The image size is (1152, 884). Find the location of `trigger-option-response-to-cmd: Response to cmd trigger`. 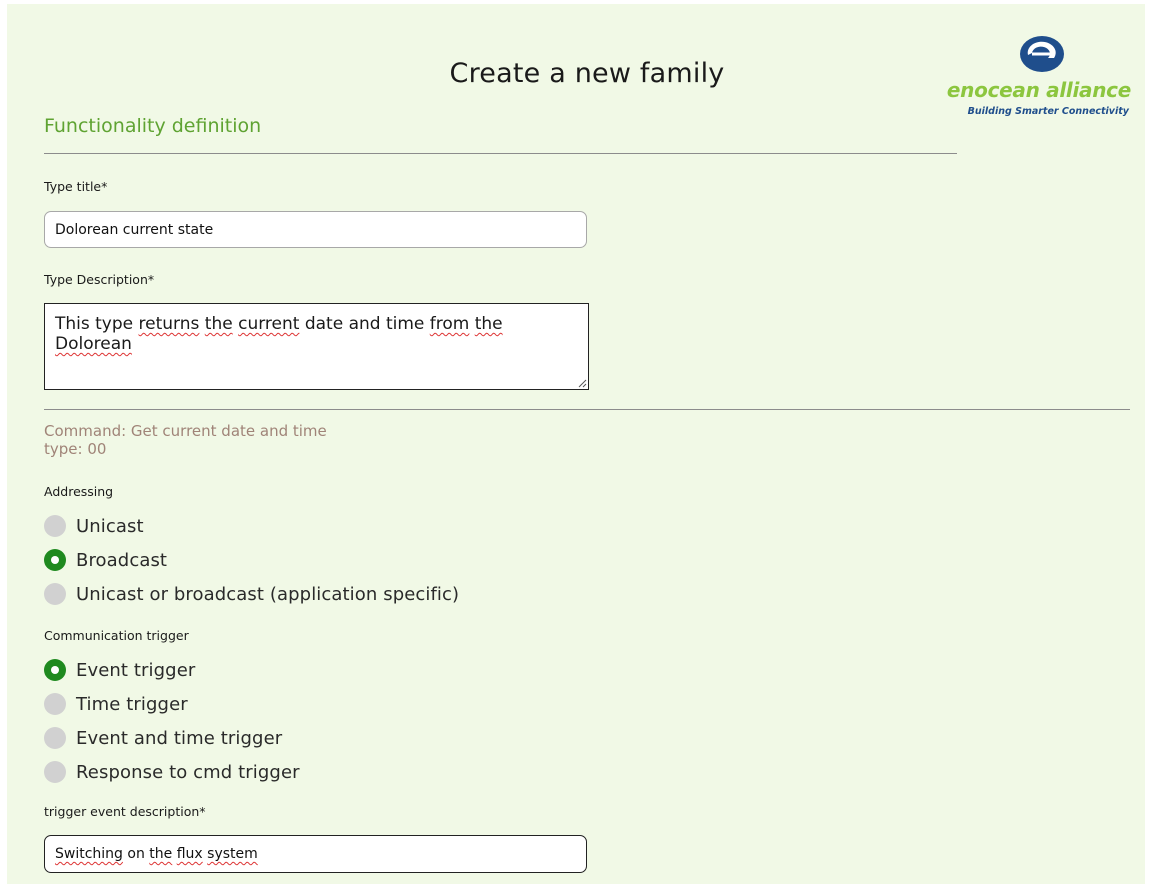

trigger-option-response-to-cmd: Response to cmd trigger is located at coordinates (172, 772).